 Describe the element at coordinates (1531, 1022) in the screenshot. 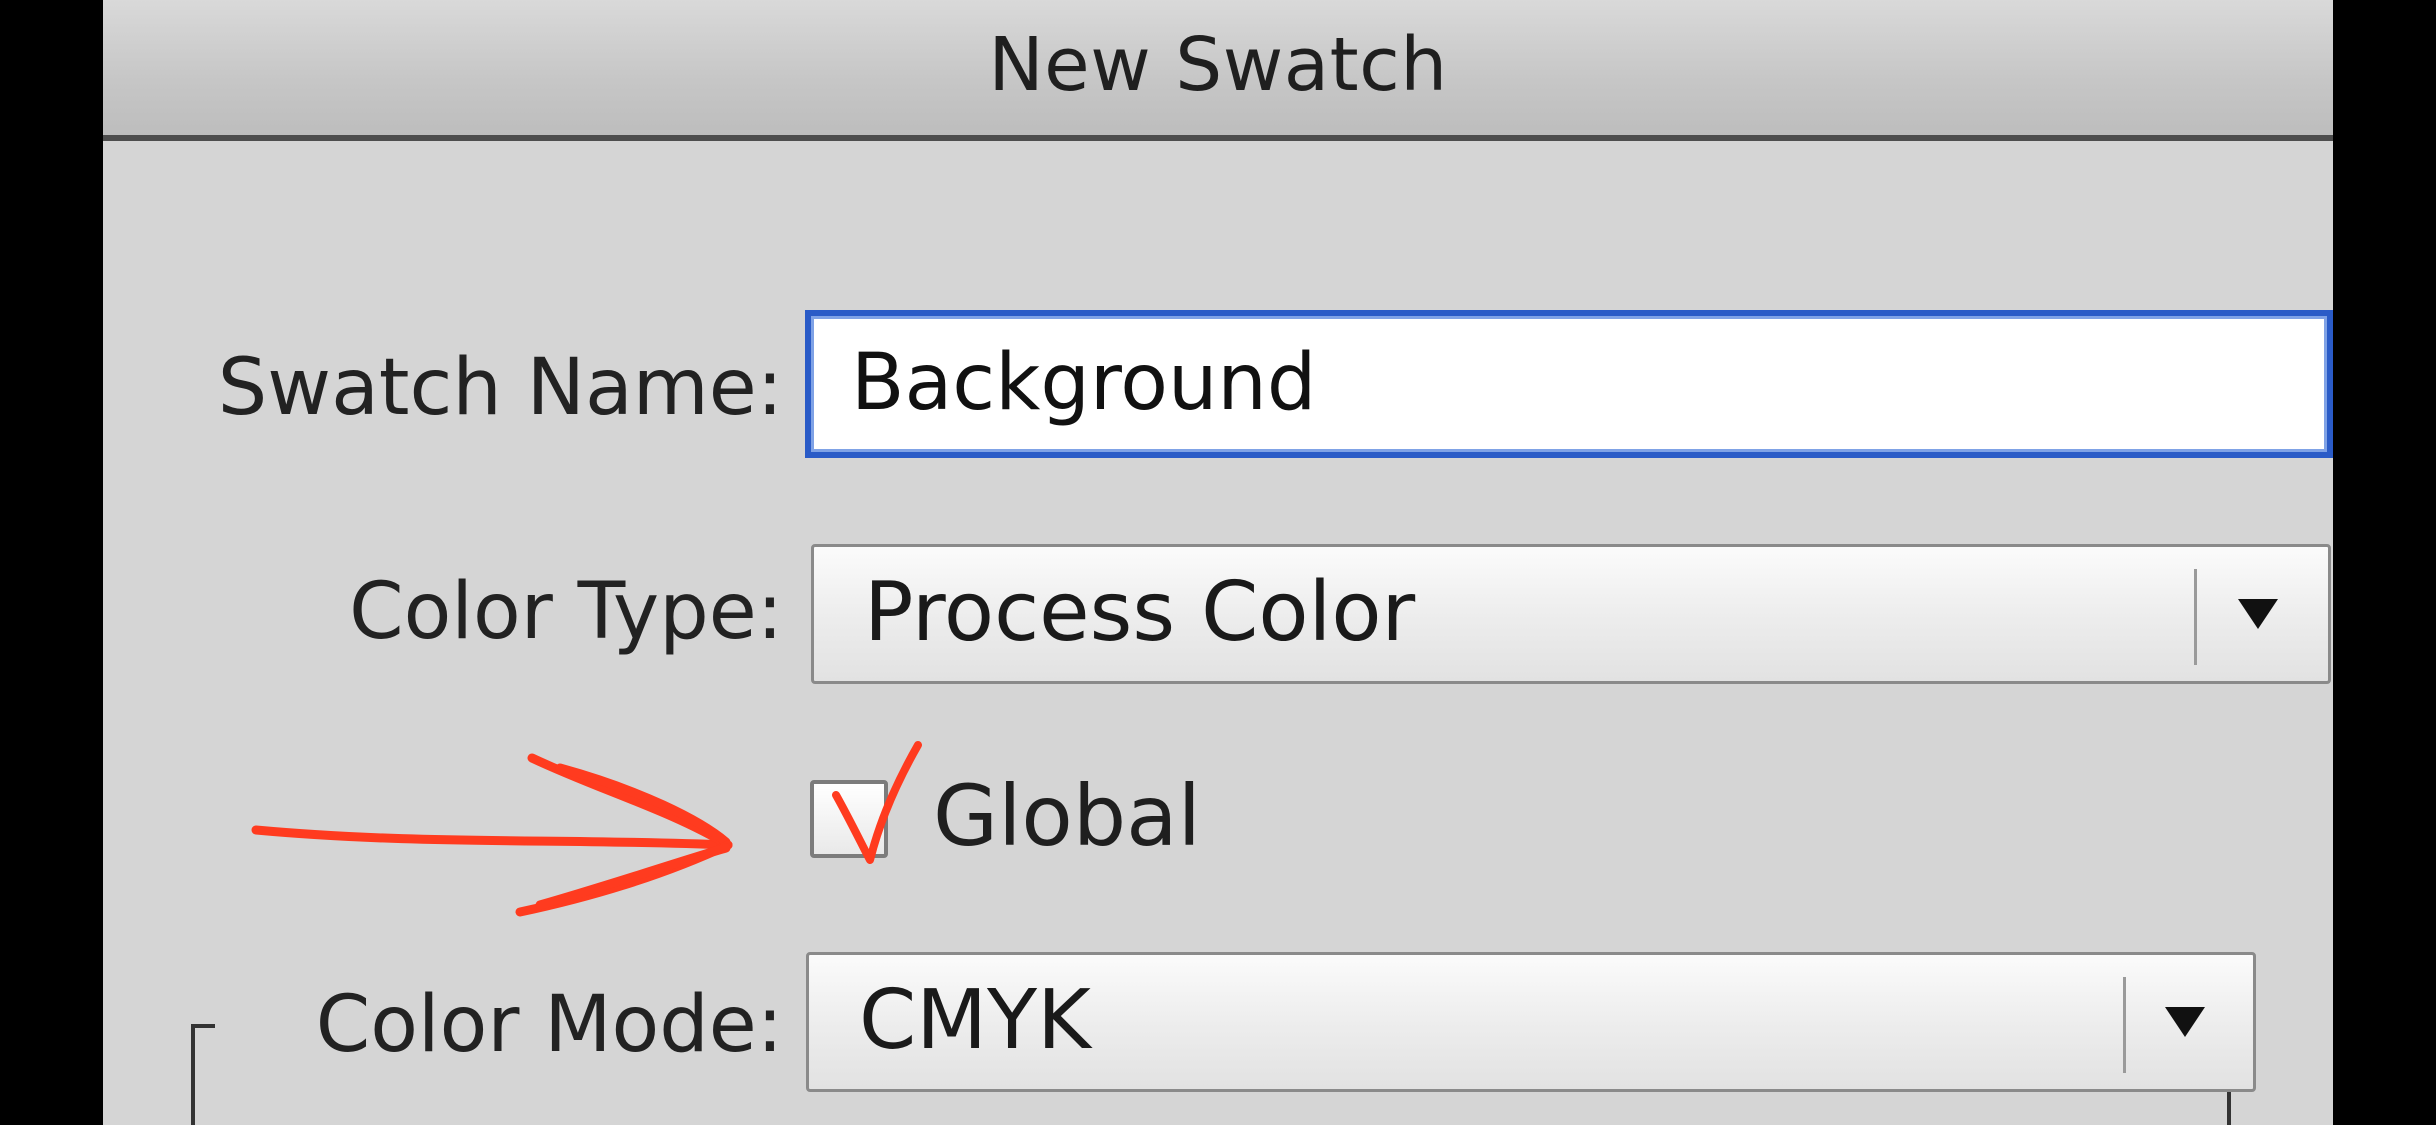

I see `color-mode-select: CMYK` at that location.